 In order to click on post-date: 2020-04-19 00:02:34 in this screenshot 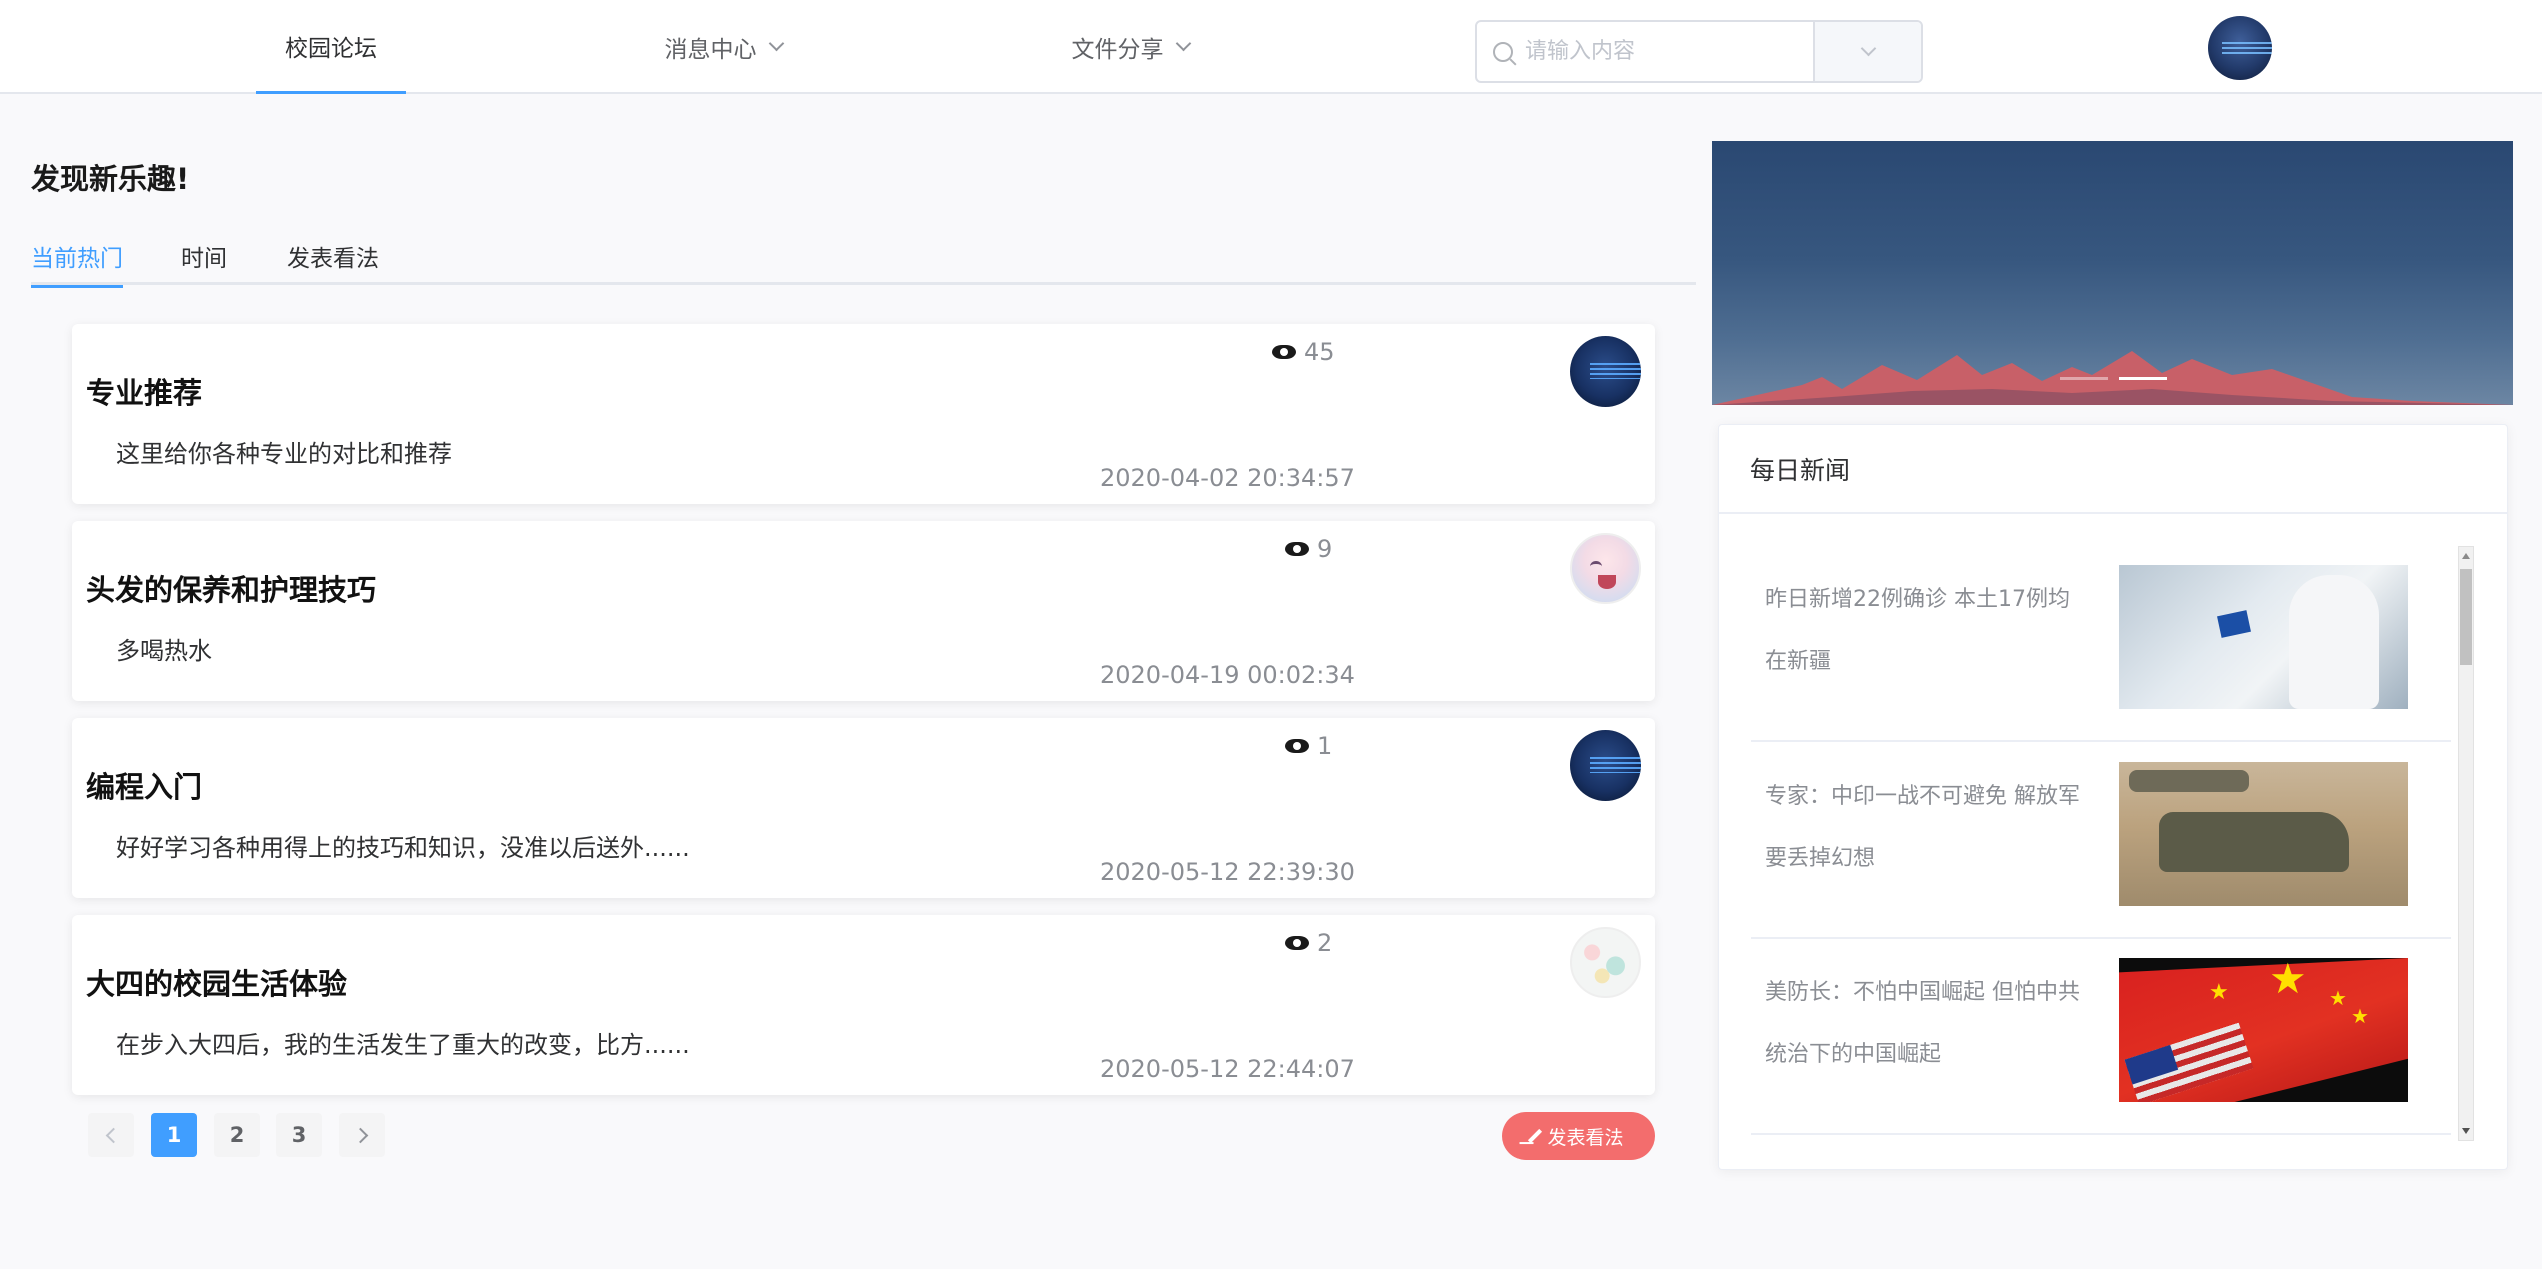, I will do `click(1227, 675)`.